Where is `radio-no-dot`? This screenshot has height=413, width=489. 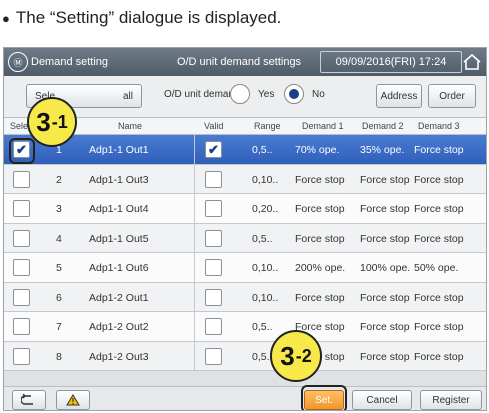 radio-no-dot is located at coordinates (294, 94).